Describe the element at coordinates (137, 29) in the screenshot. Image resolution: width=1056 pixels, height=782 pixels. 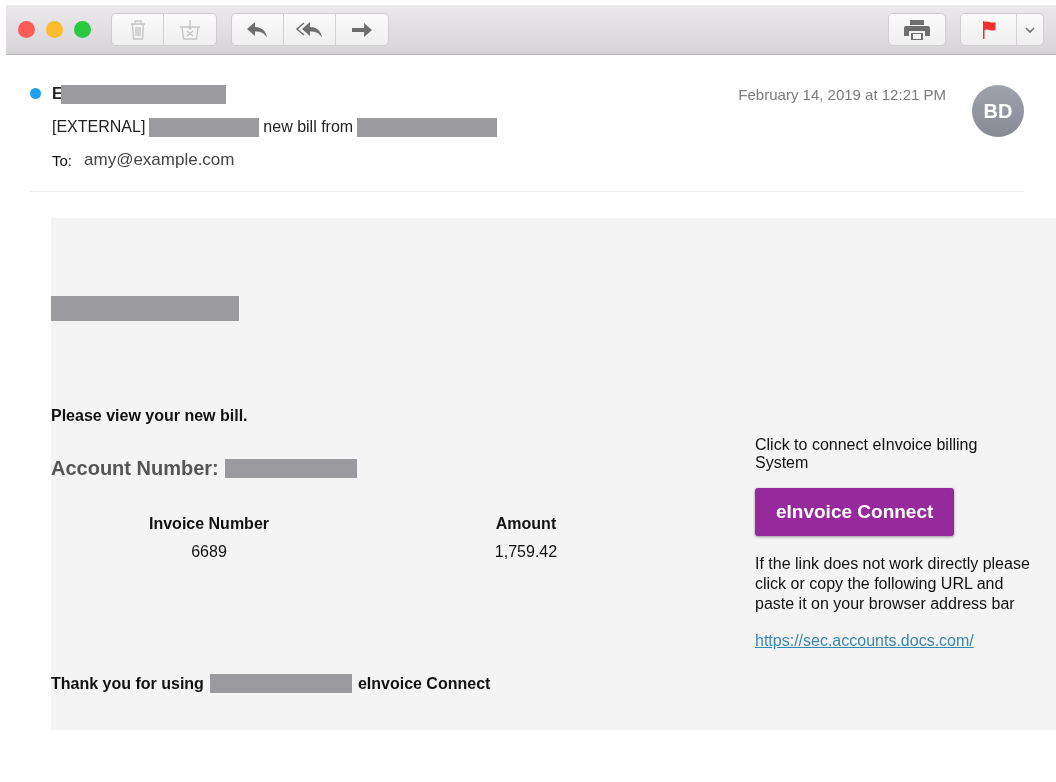
I see `trash-icon` at that location.